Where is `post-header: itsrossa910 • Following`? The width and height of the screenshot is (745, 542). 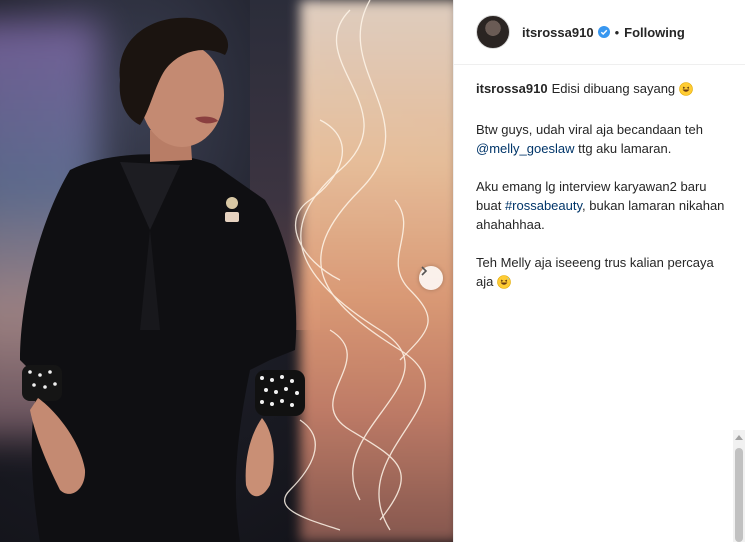
post-header: itsrossa910 • Following is located at coordinates (599, 32).